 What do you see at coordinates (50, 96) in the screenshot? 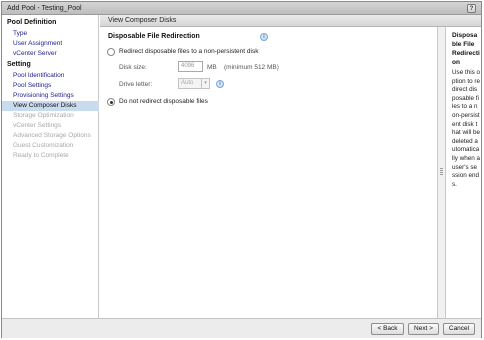
I see `sidebar-item-provisioning-settings: Provisioning Settings` at bounding box center [50, 96].